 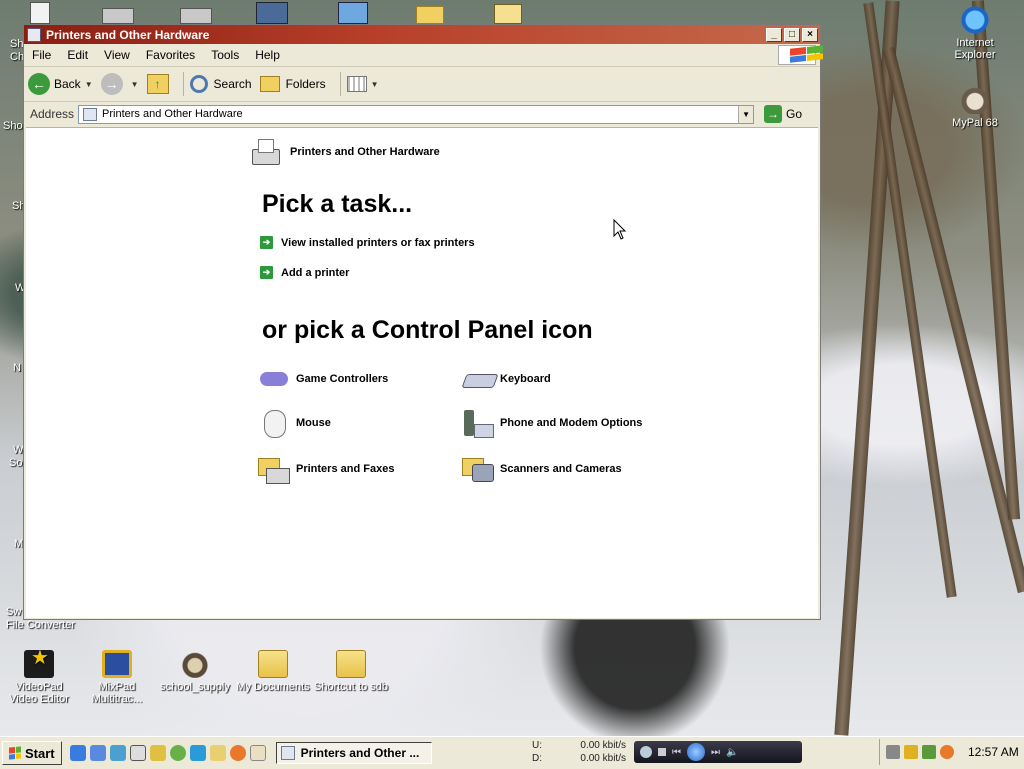 What do you see at coordinates (237, 753) in the screenshot?
I see `firefox-icon` at bounding box center [237, 753].